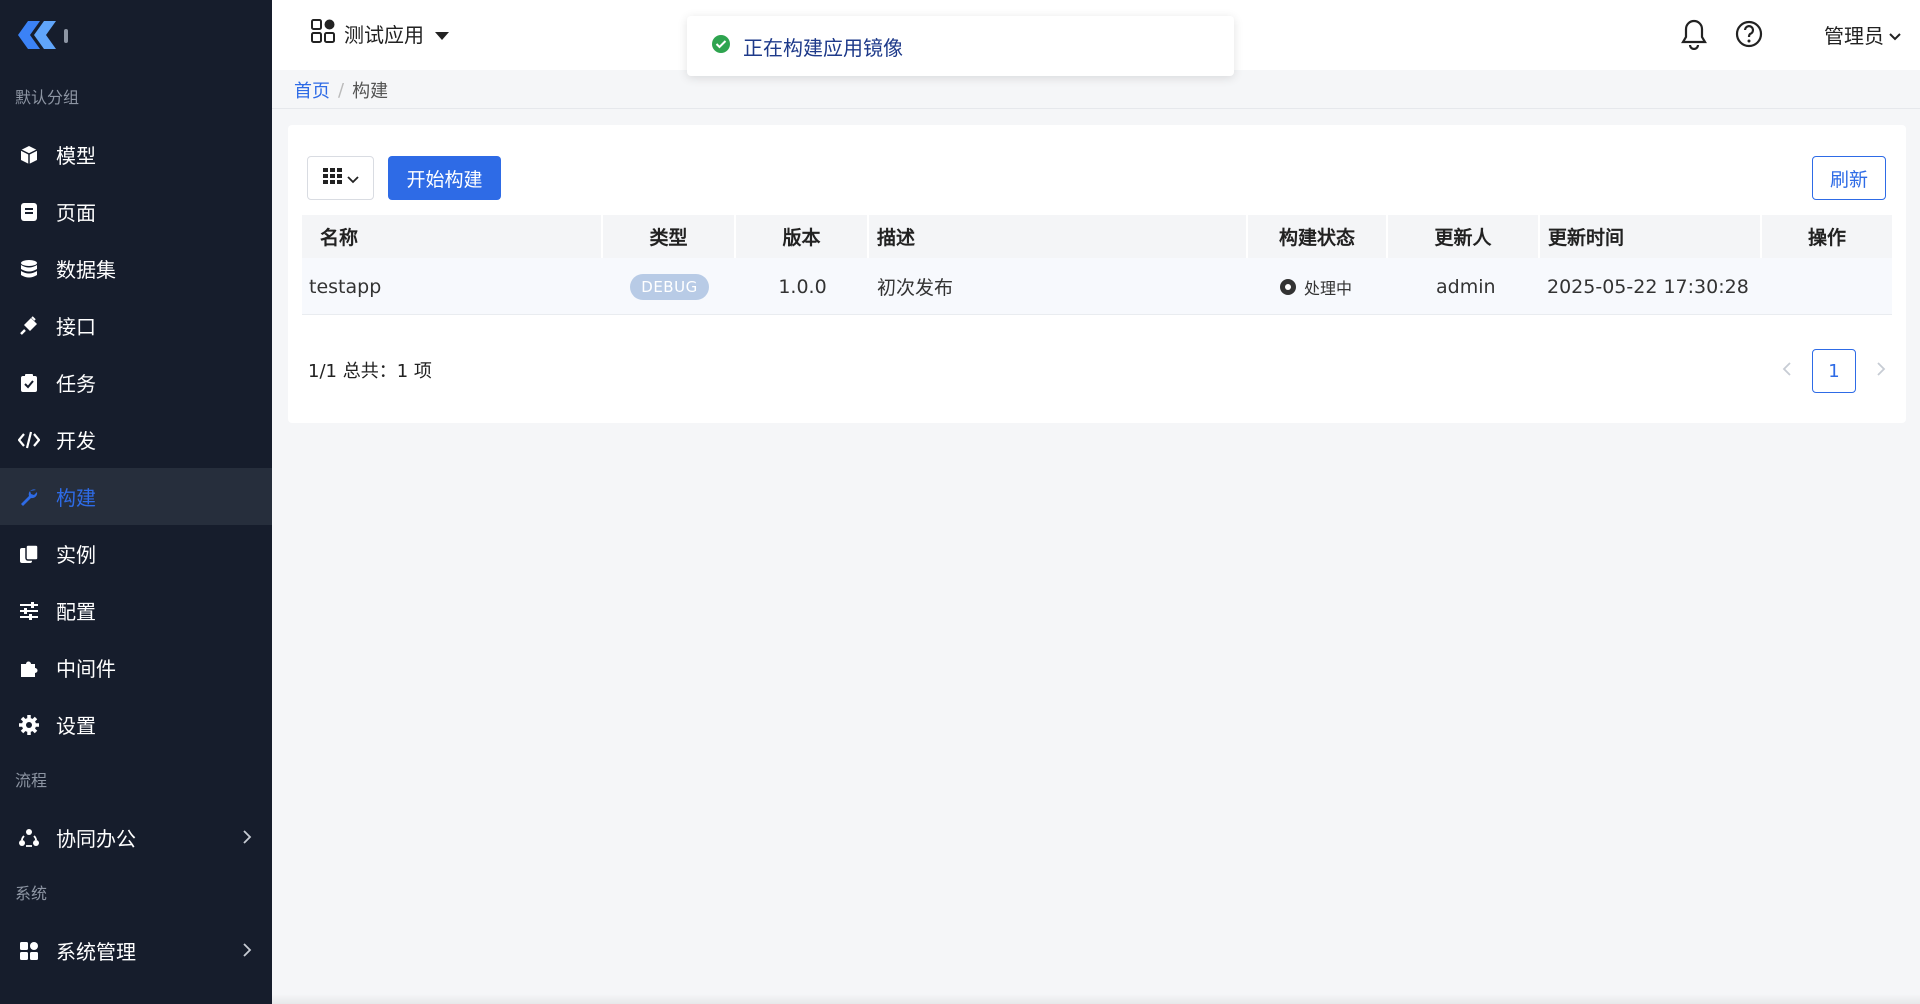 The image size is (1920, 1004). Describe the element at coordinates (29, 497) in the screenshot. I see `wrench-icon` at that location.